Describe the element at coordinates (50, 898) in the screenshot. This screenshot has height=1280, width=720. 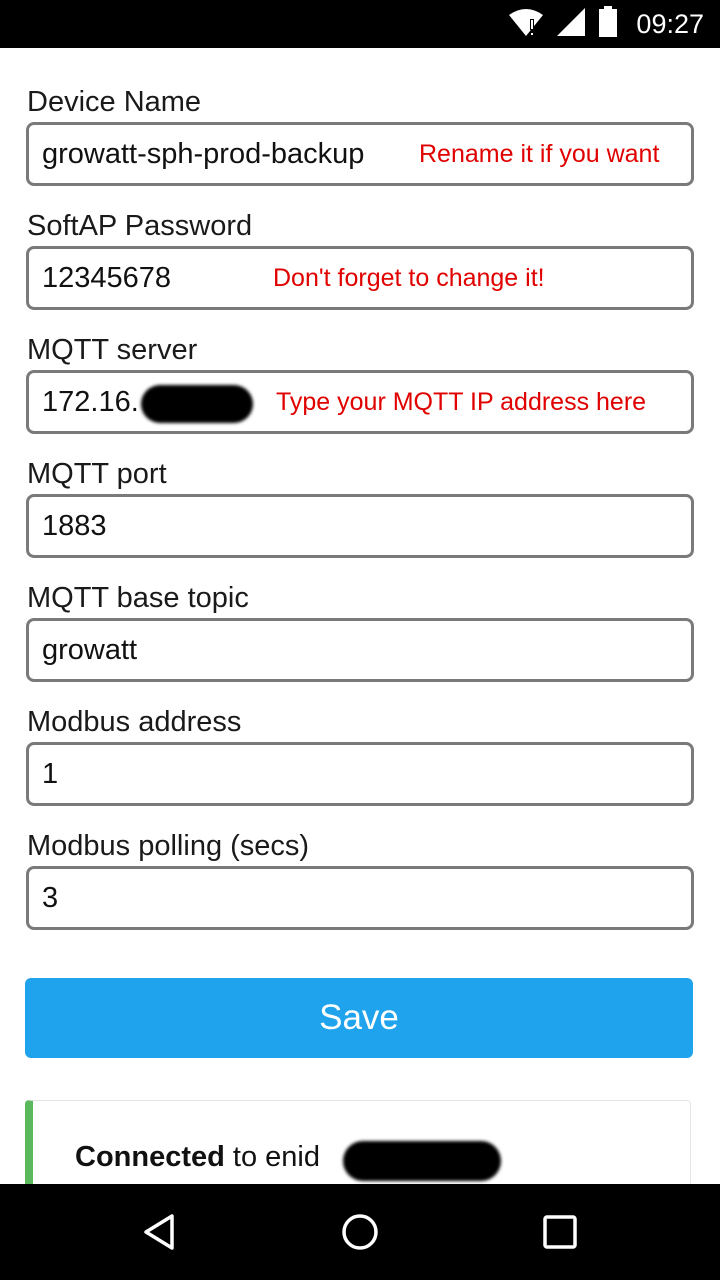
I see `modbus-polling-value: 3` at that location.